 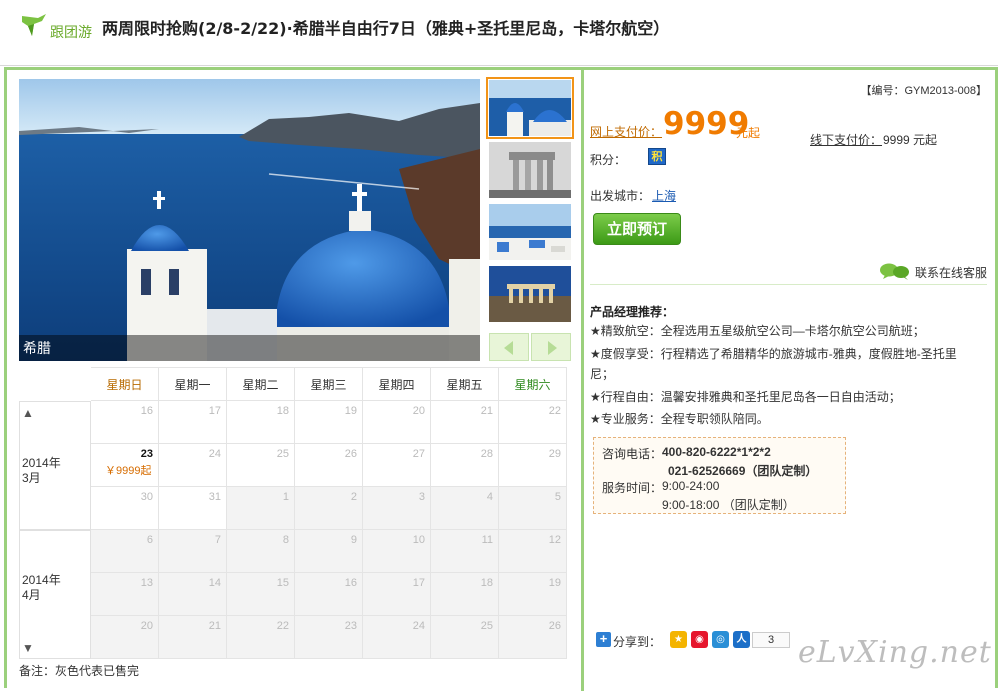 I want to click on calendar-weekday-header: 星期日 星期一 星期二 星期三 星期四 星期五 星期六, so click(x=329, y=384).